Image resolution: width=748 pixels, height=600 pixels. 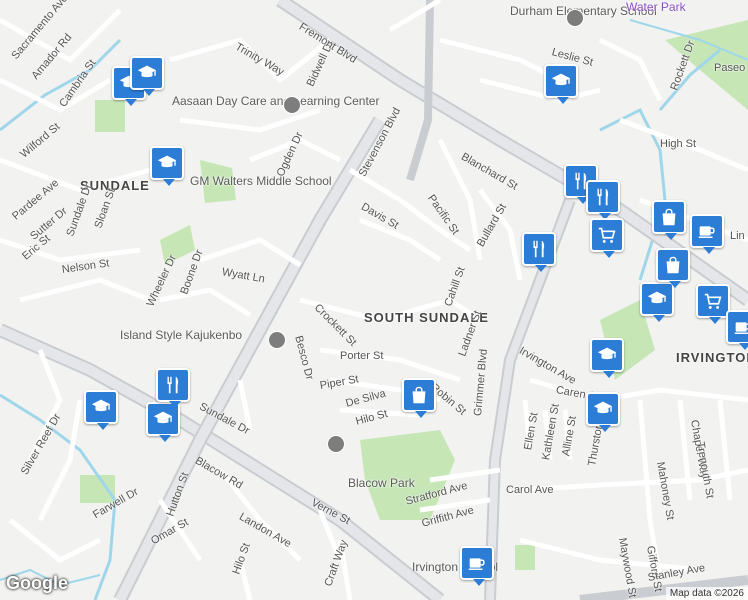 I want to click on street-label: Paseo, so click(x=730, y=68).